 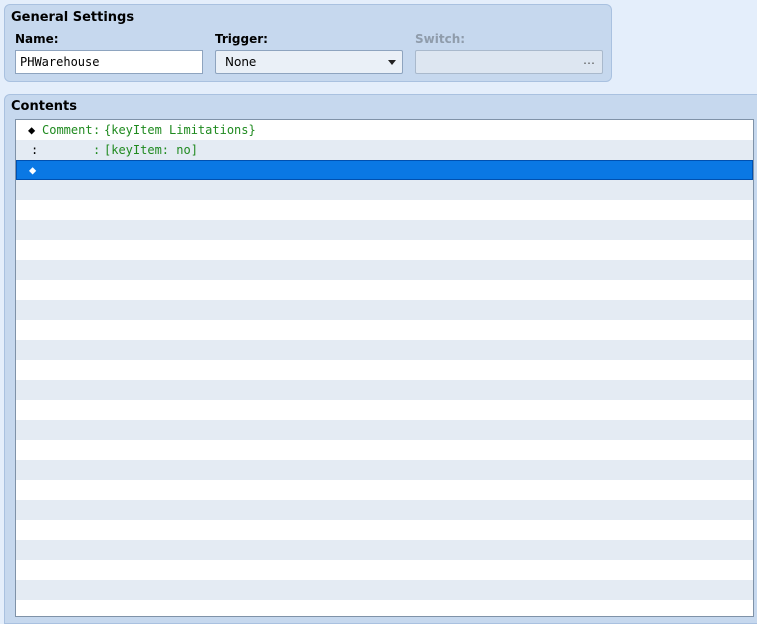 What do you see at coordinates (392, 62) in the screenshot?
I see `chevron-down-icon` at bounding box center [392, 62].